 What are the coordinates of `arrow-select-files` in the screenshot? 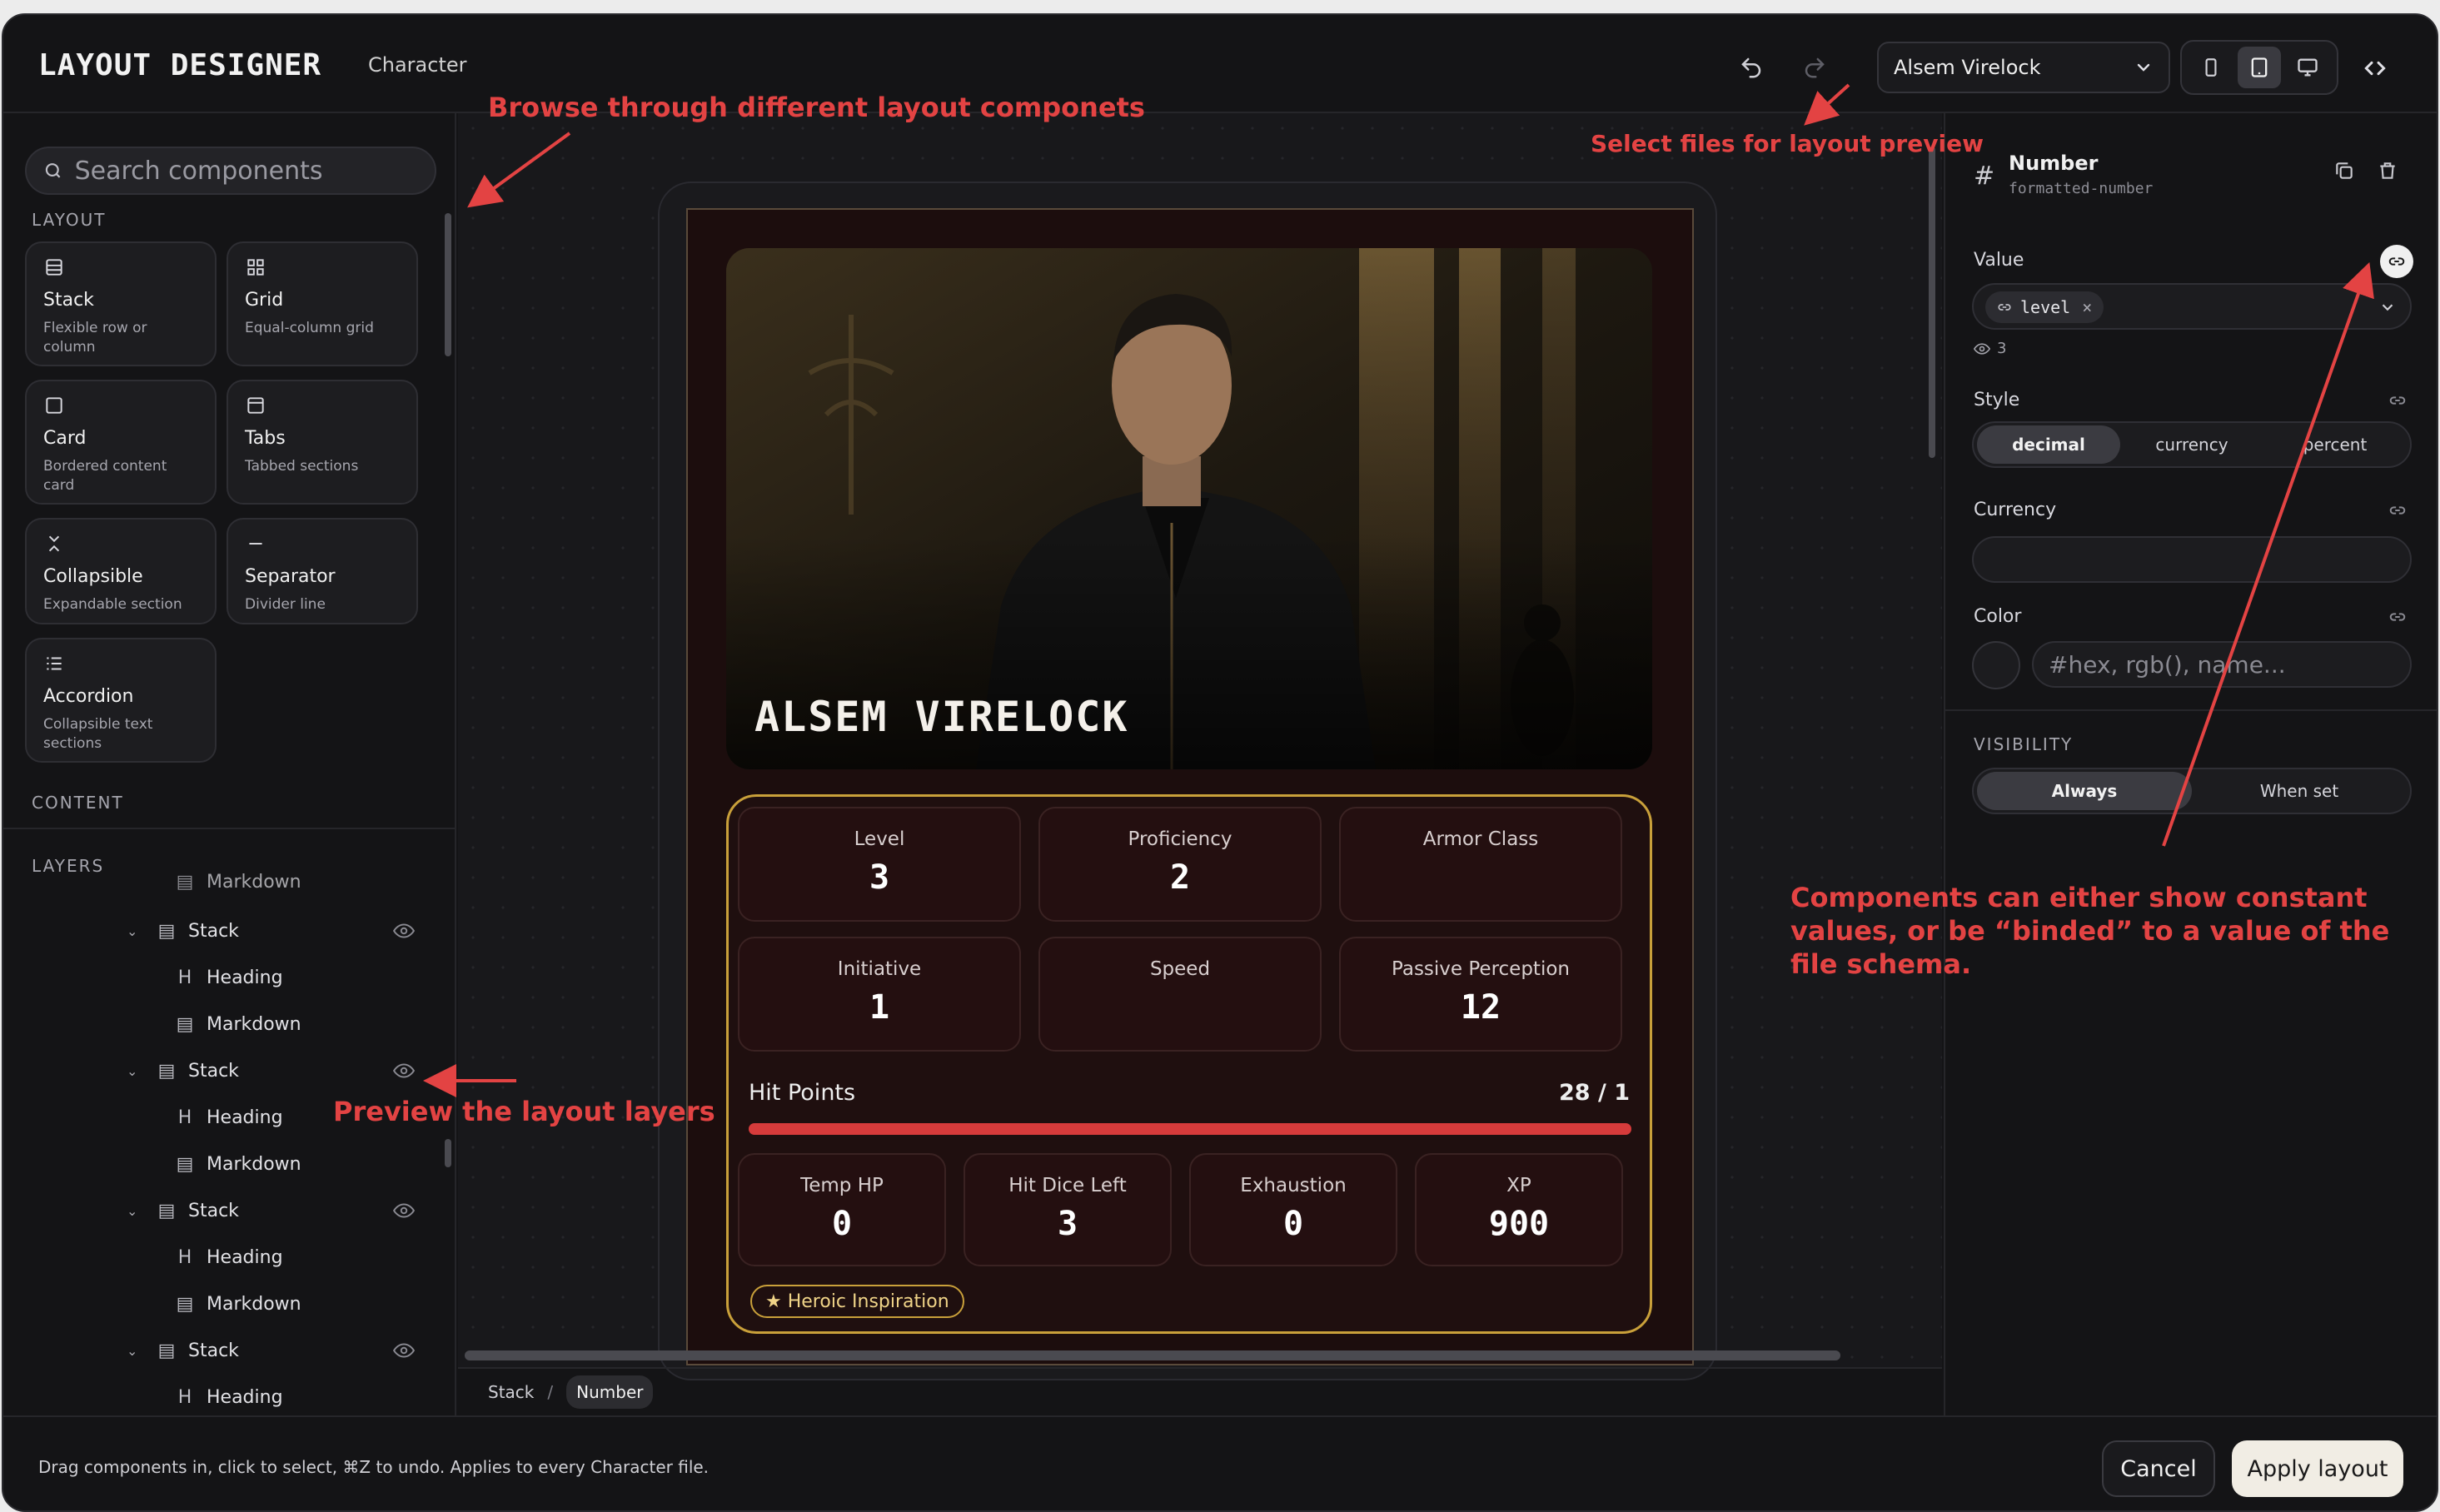 It's located at (1827, 105).